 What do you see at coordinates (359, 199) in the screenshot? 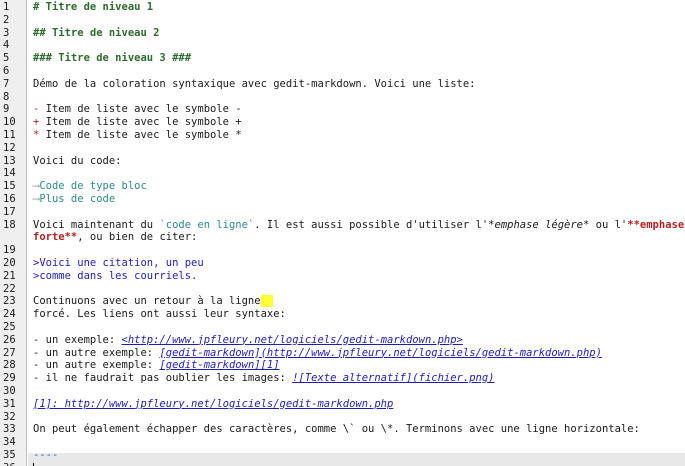
I see `line-16: ⟶Plus de code` at bounding box center [359, 199].